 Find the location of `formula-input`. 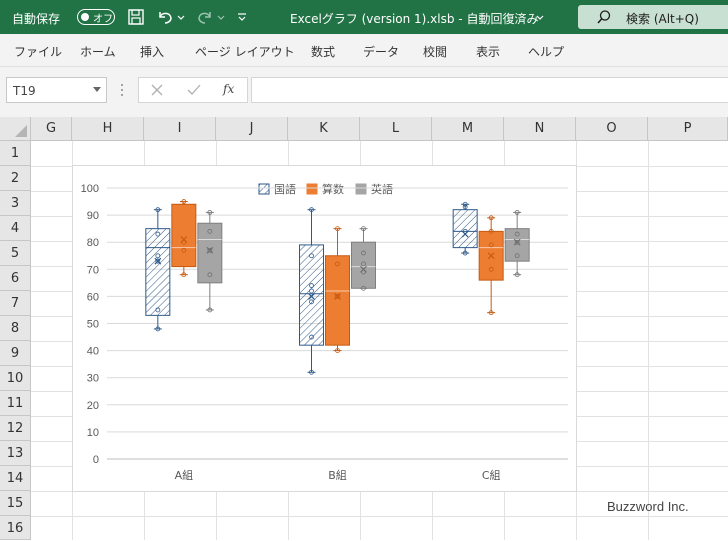

formula-input is located at coordinates (489, 90).